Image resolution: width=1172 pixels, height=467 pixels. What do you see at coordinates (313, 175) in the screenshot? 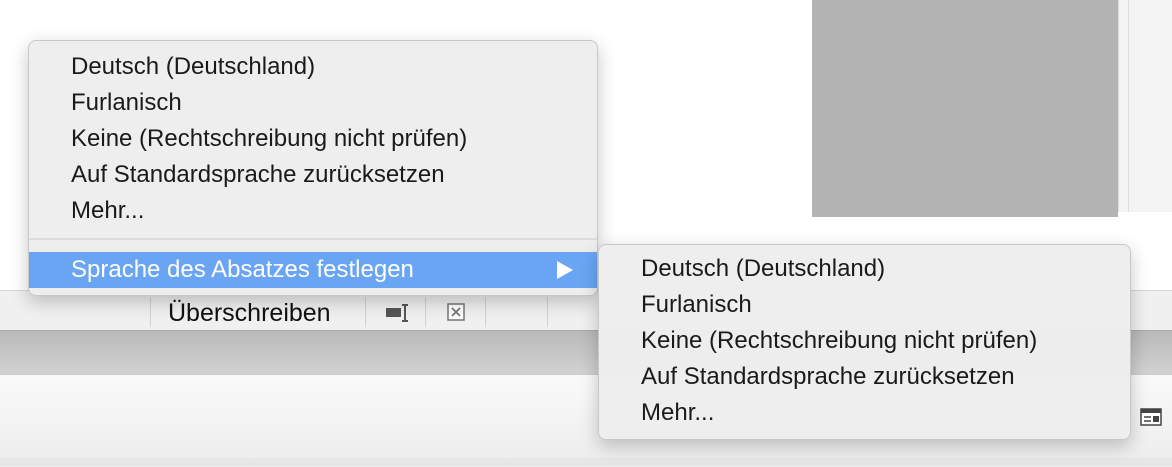
I see `menu-item-reset-default-language: Auf Standardsprache zurücksetzen` at bounding box center [313, 175].